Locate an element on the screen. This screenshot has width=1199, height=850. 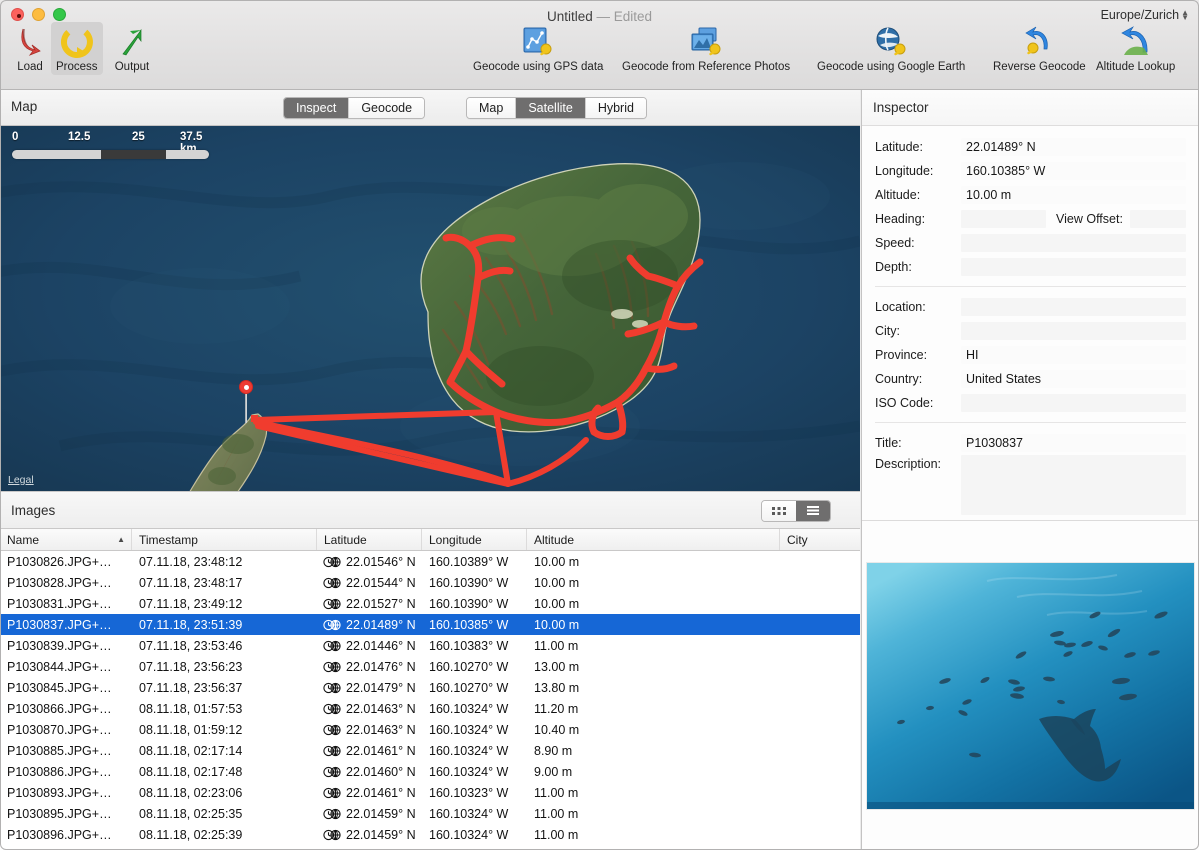
cell-latitude: 22.01446° N is located at coordinates (369, 646).